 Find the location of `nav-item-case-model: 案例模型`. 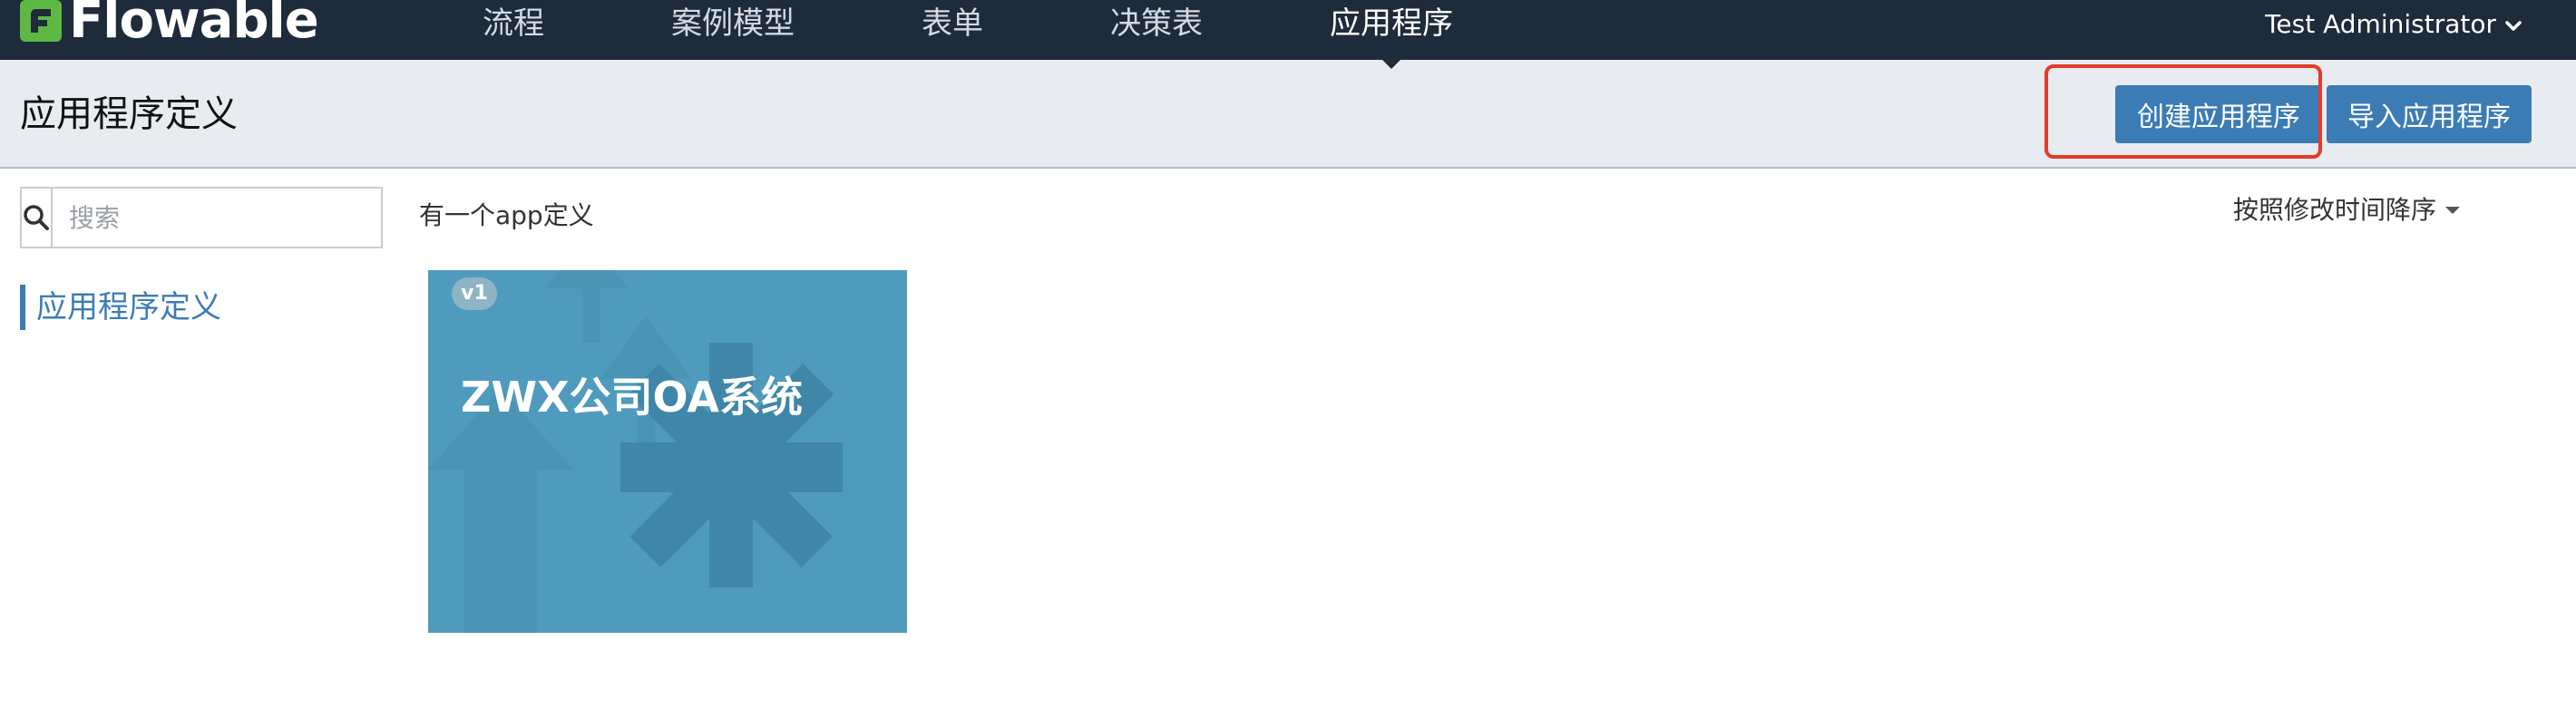

nav-item-case-model: 案例模型 is located at coordinates (733, 25).